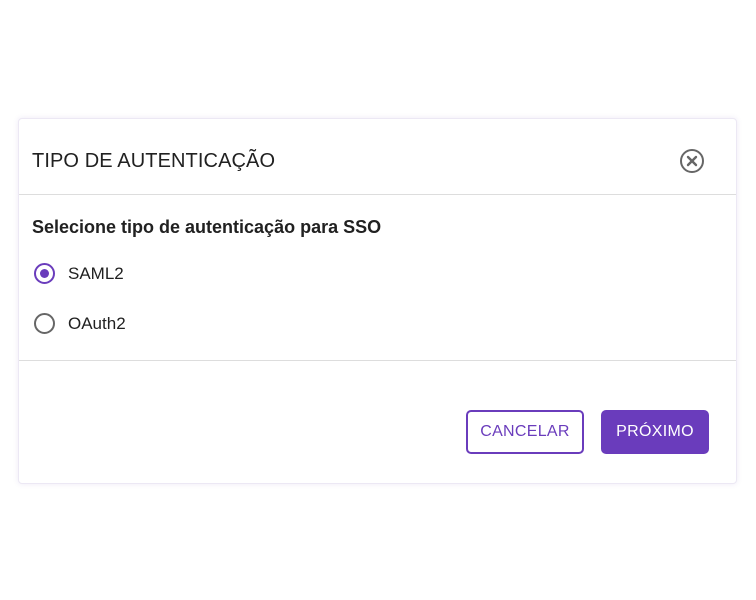 Image resolution: width=756 pixels, height=600 pixels. I want to click on radio-button-checked, so click(44, 273).